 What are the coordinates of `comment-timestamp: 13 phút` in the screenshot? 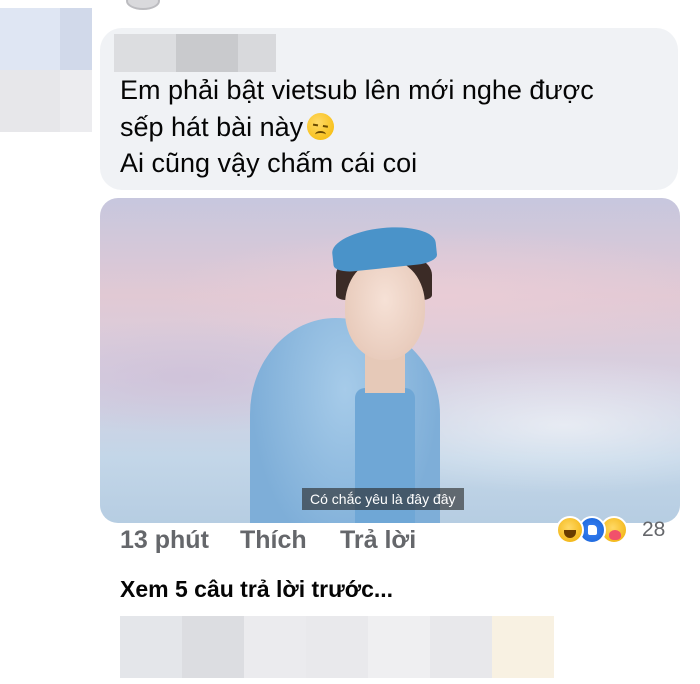 It's located at (164, 540).